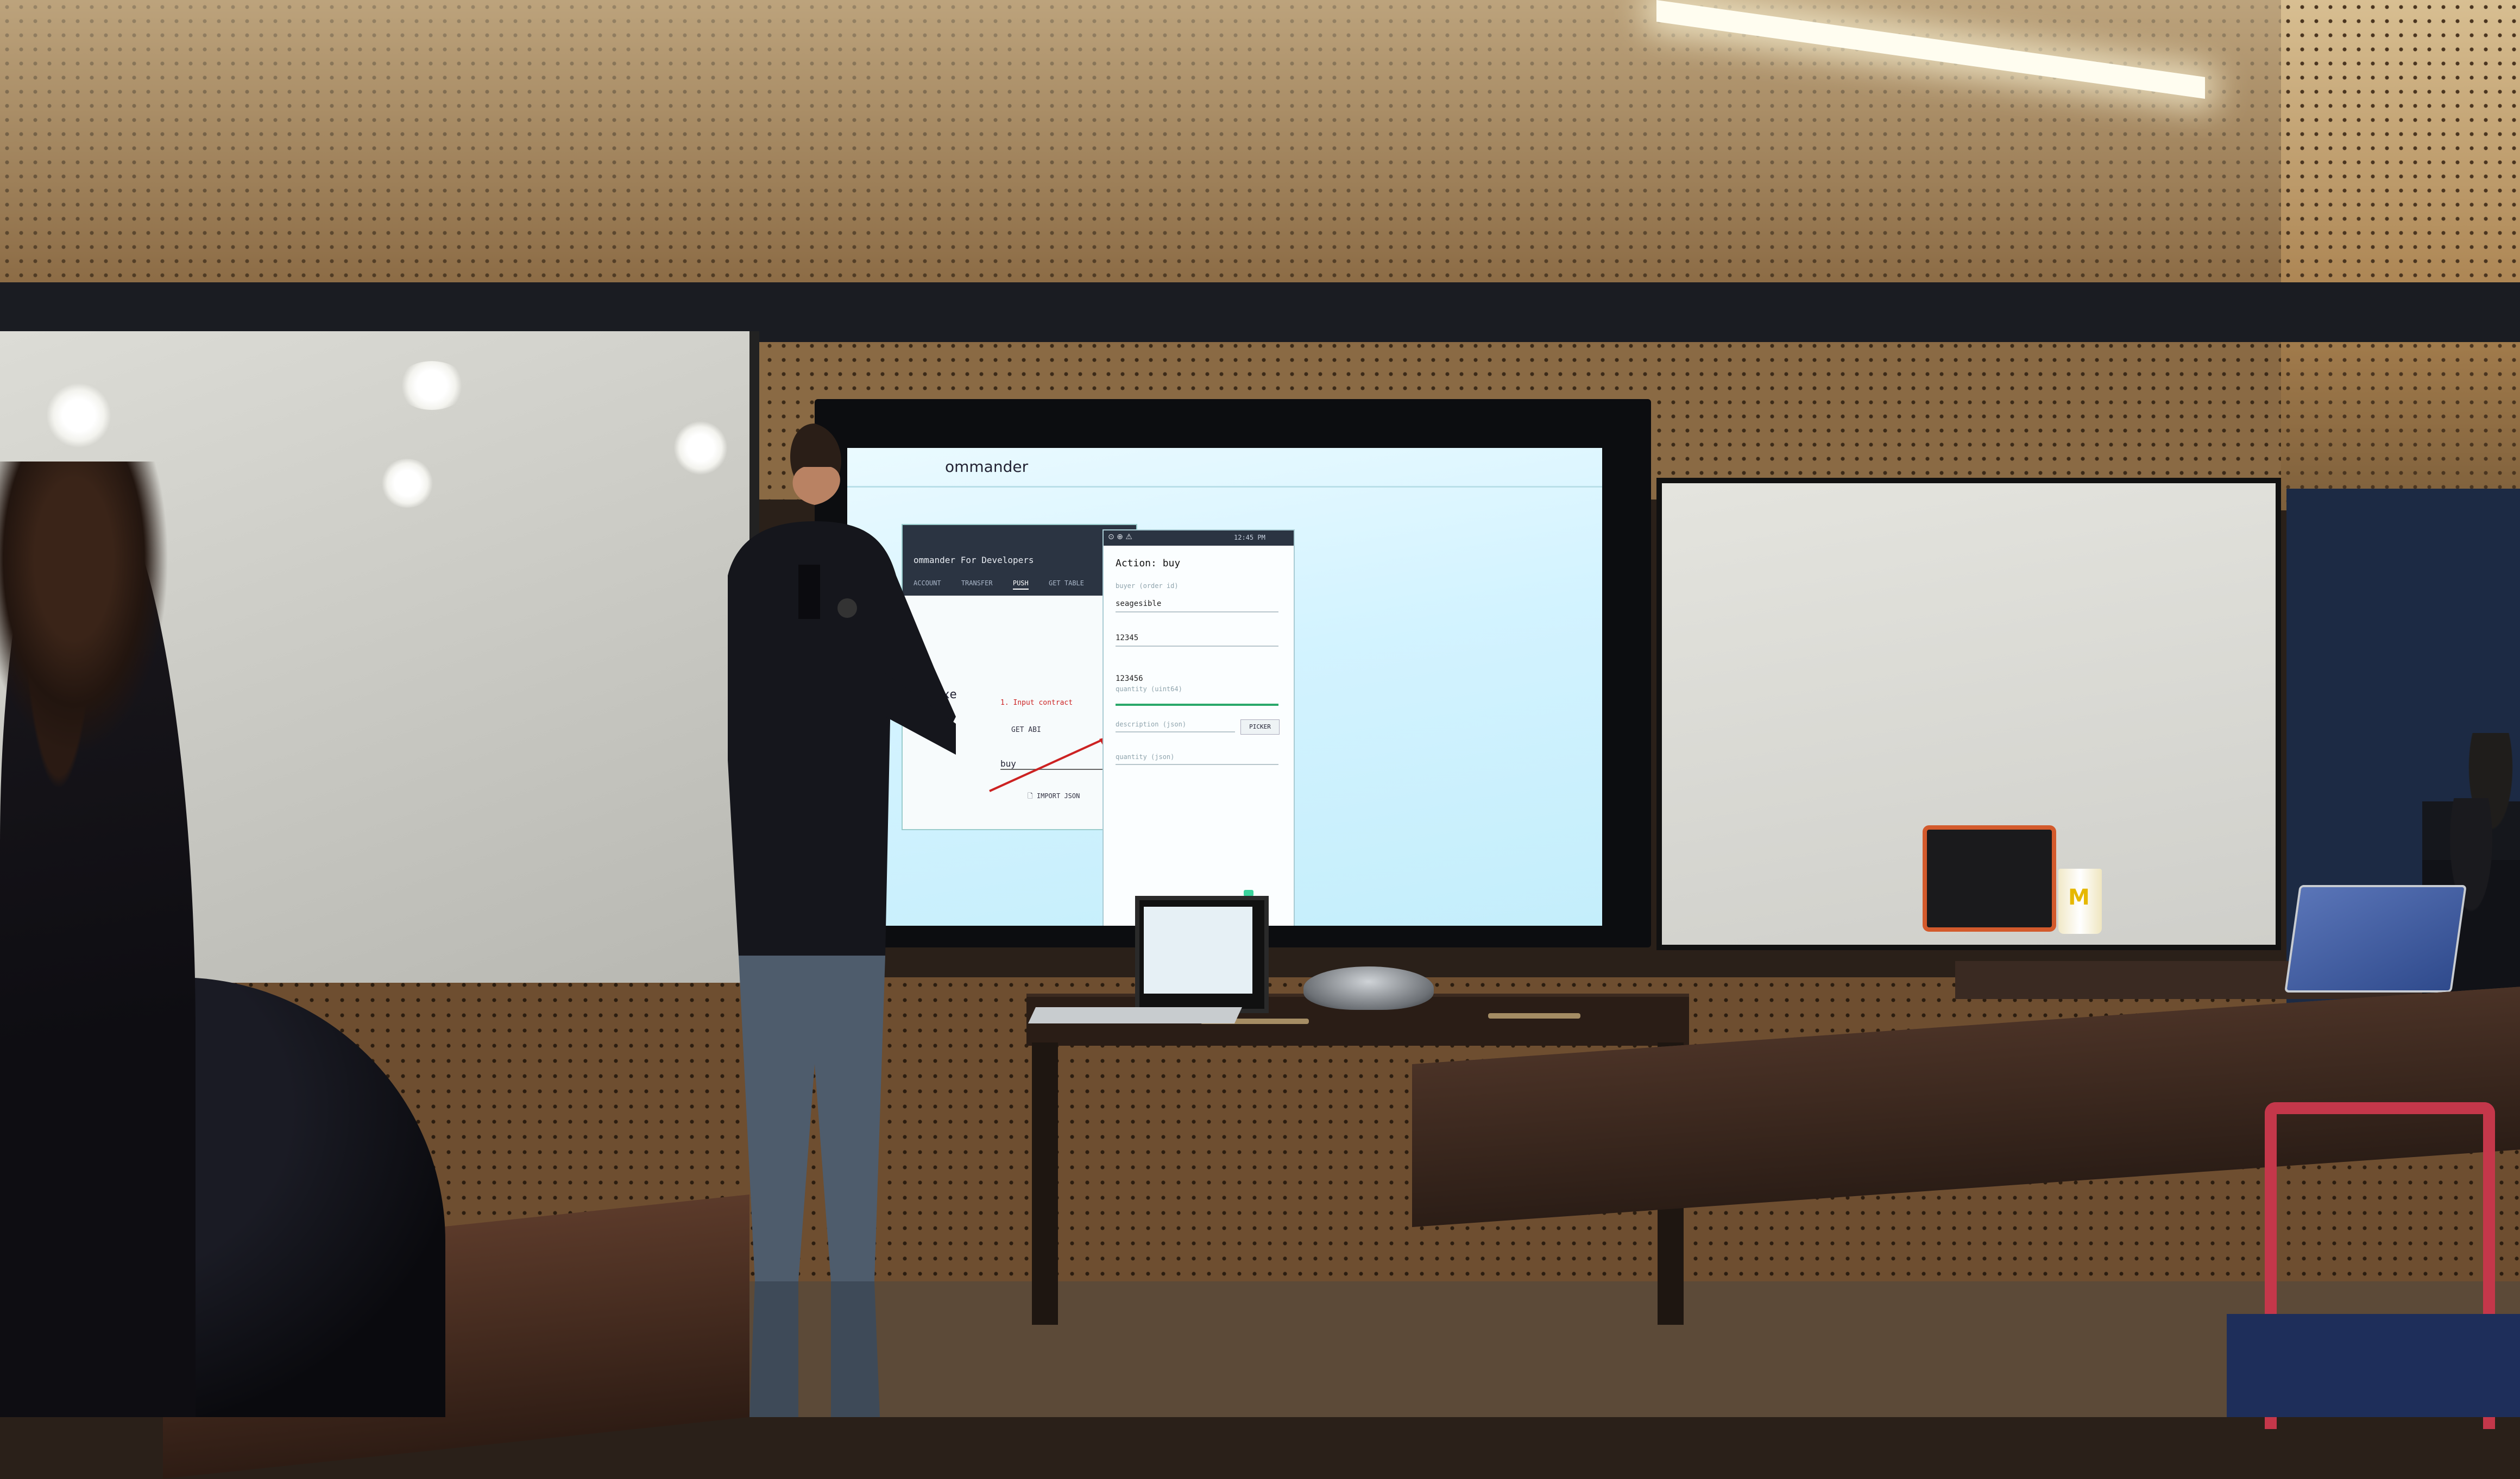 The height and width of the screenshot is (1479, 2520). I want to click on drawer-handle, so click(1534, 1016).